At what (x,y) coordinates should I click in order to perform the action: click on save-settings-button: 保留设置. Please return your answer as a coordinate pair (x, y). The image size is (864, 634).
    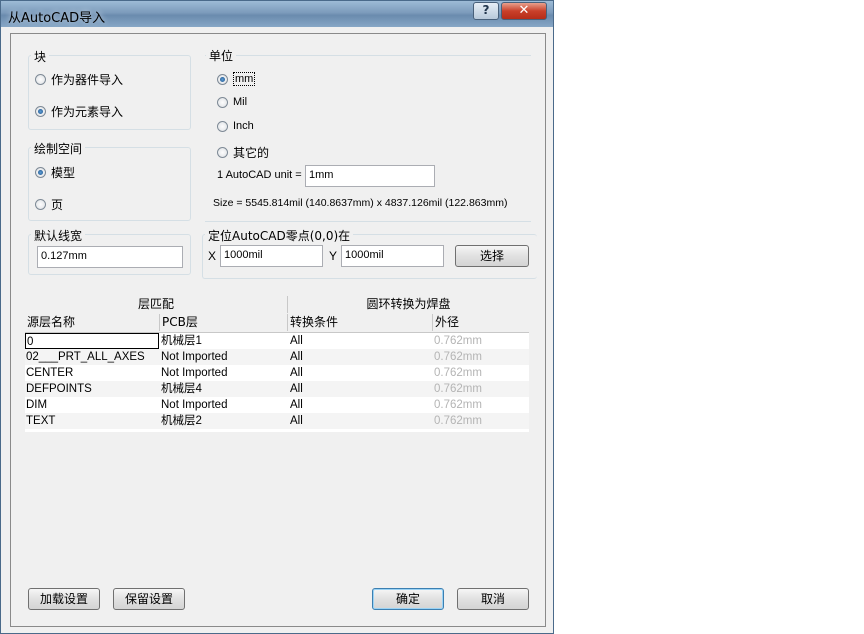
    Looking at the image, I should click on (149, 599).